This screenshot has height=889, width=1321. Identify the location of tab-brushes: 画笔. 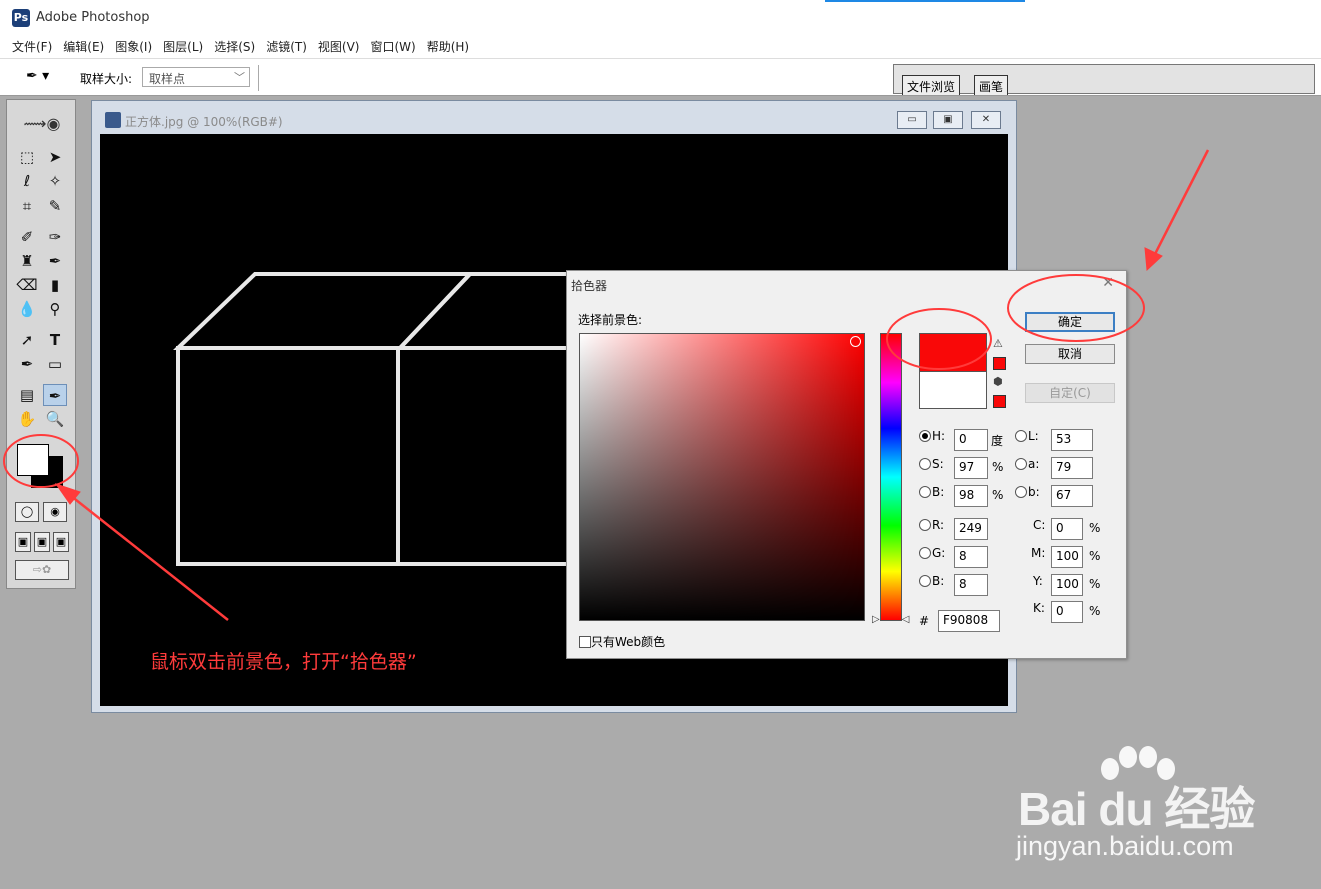
(991, 85).